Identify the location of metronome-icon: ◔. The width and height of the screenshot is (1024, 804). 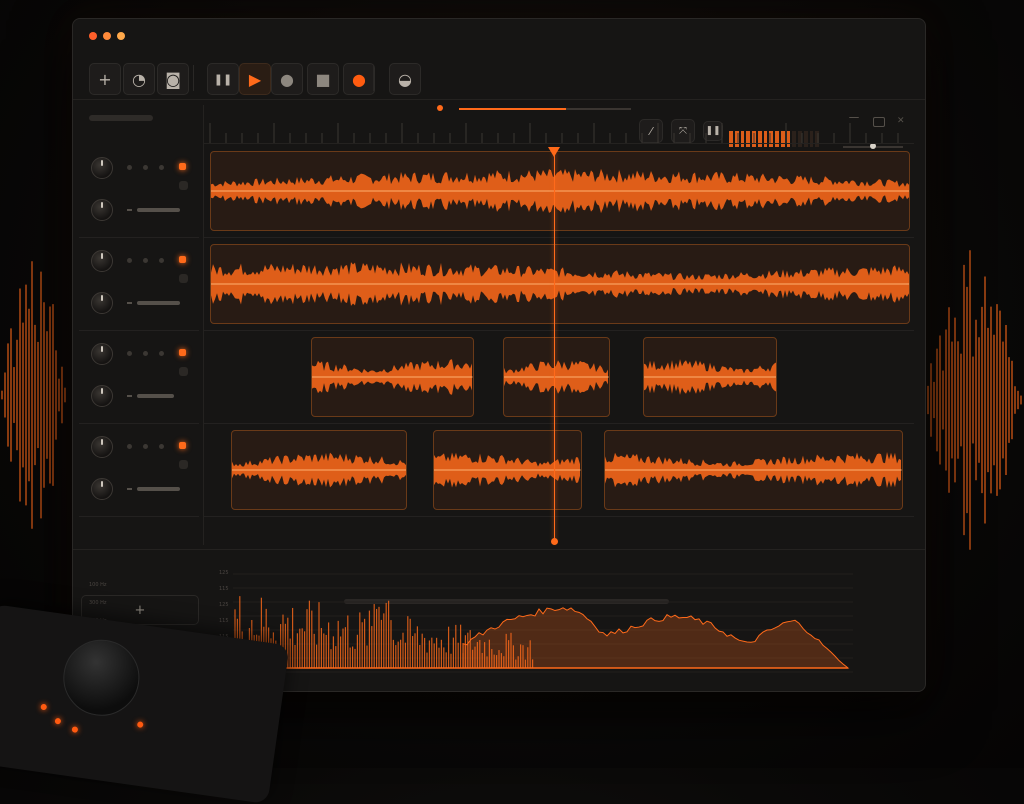
(139, 79).